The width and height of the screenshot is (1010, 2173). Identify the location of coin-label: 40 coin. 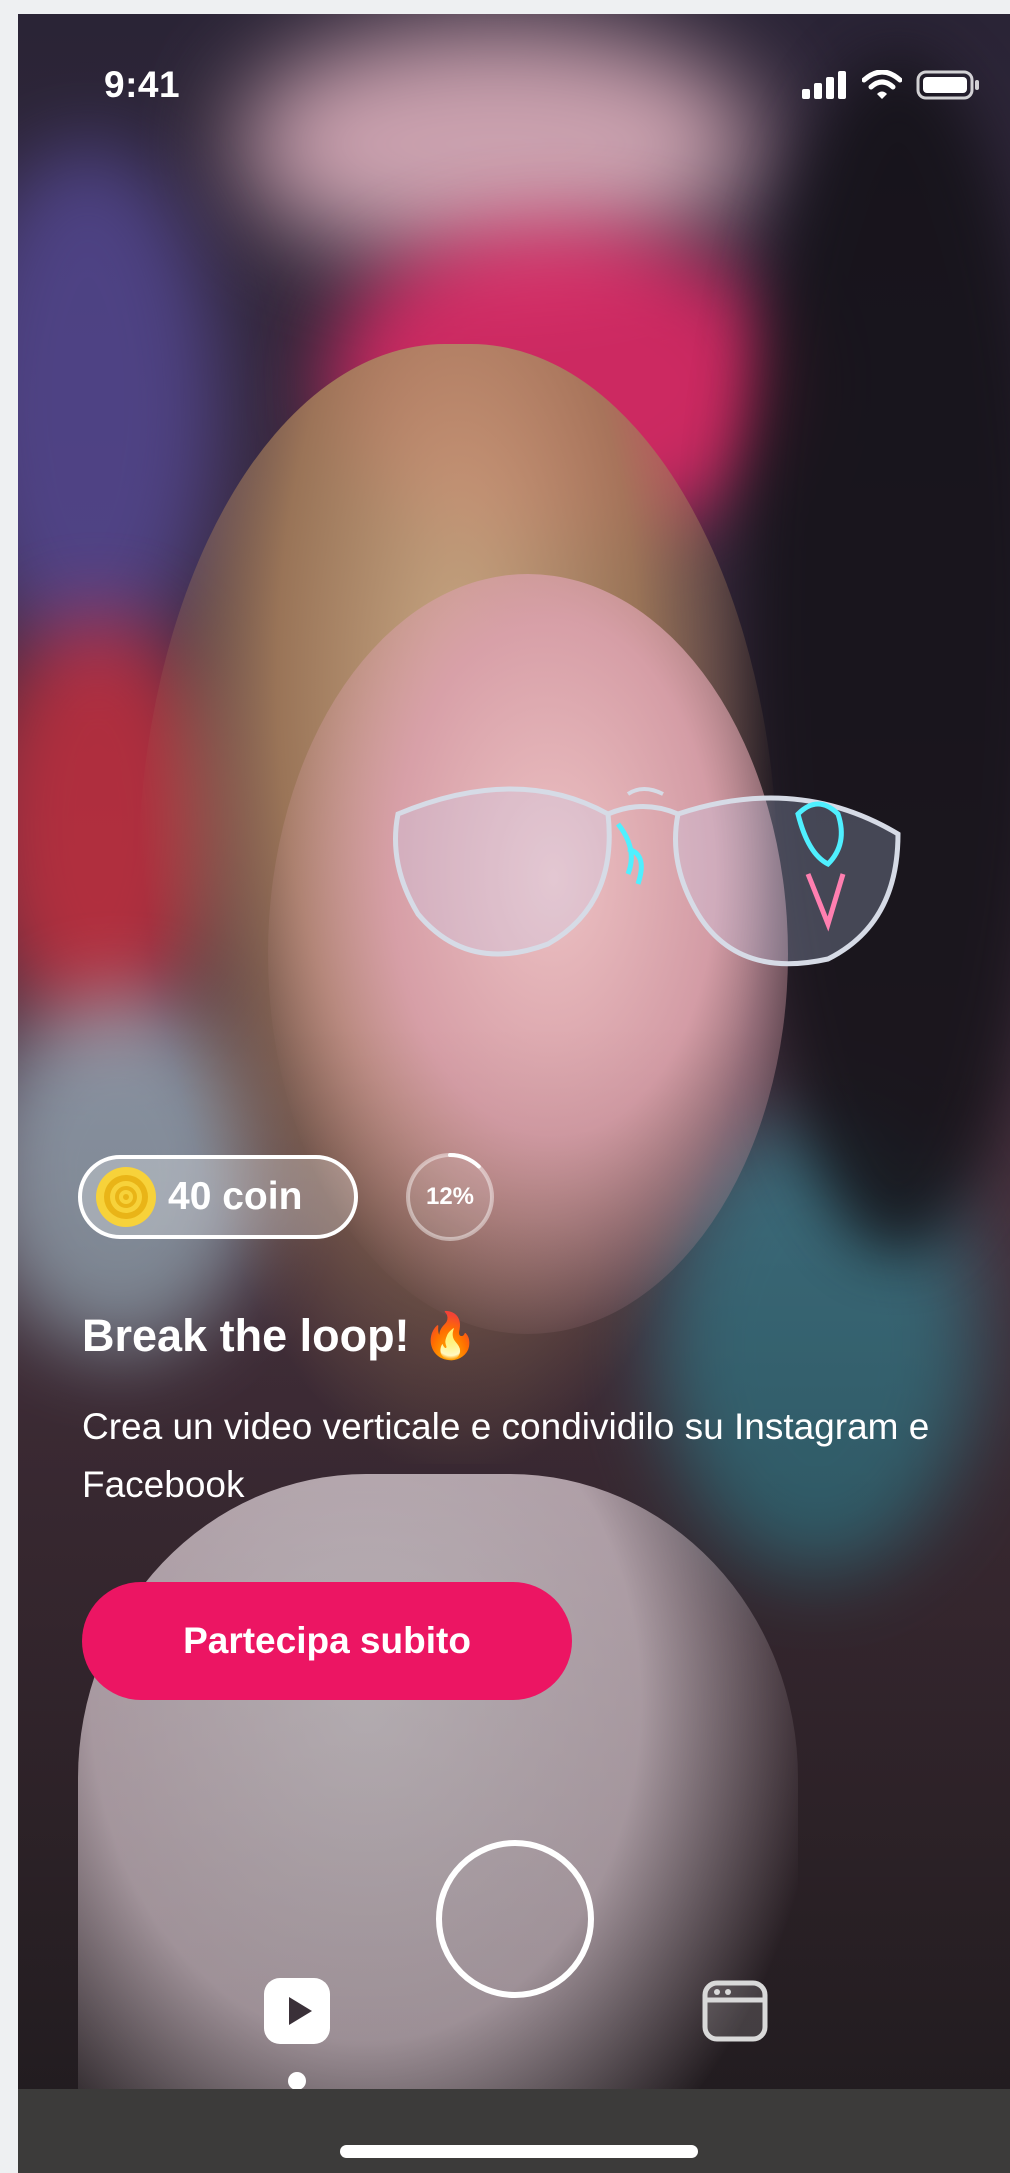
(235, 1196).